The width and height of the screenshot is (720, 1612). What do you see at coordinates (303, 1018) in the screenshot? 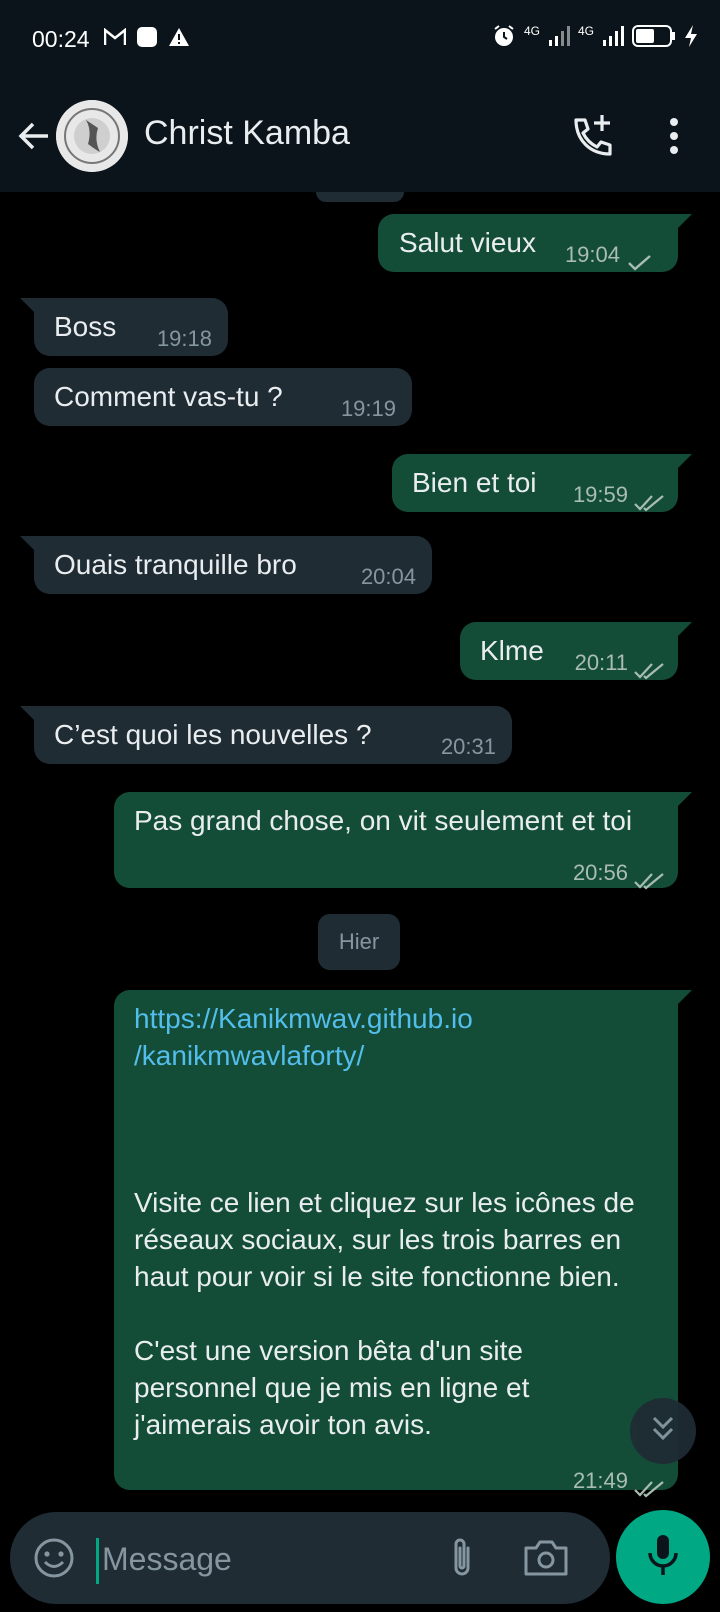
I see `link-line-1: https://Kanikmwav.github.io` at bounding box center [303, 1018].